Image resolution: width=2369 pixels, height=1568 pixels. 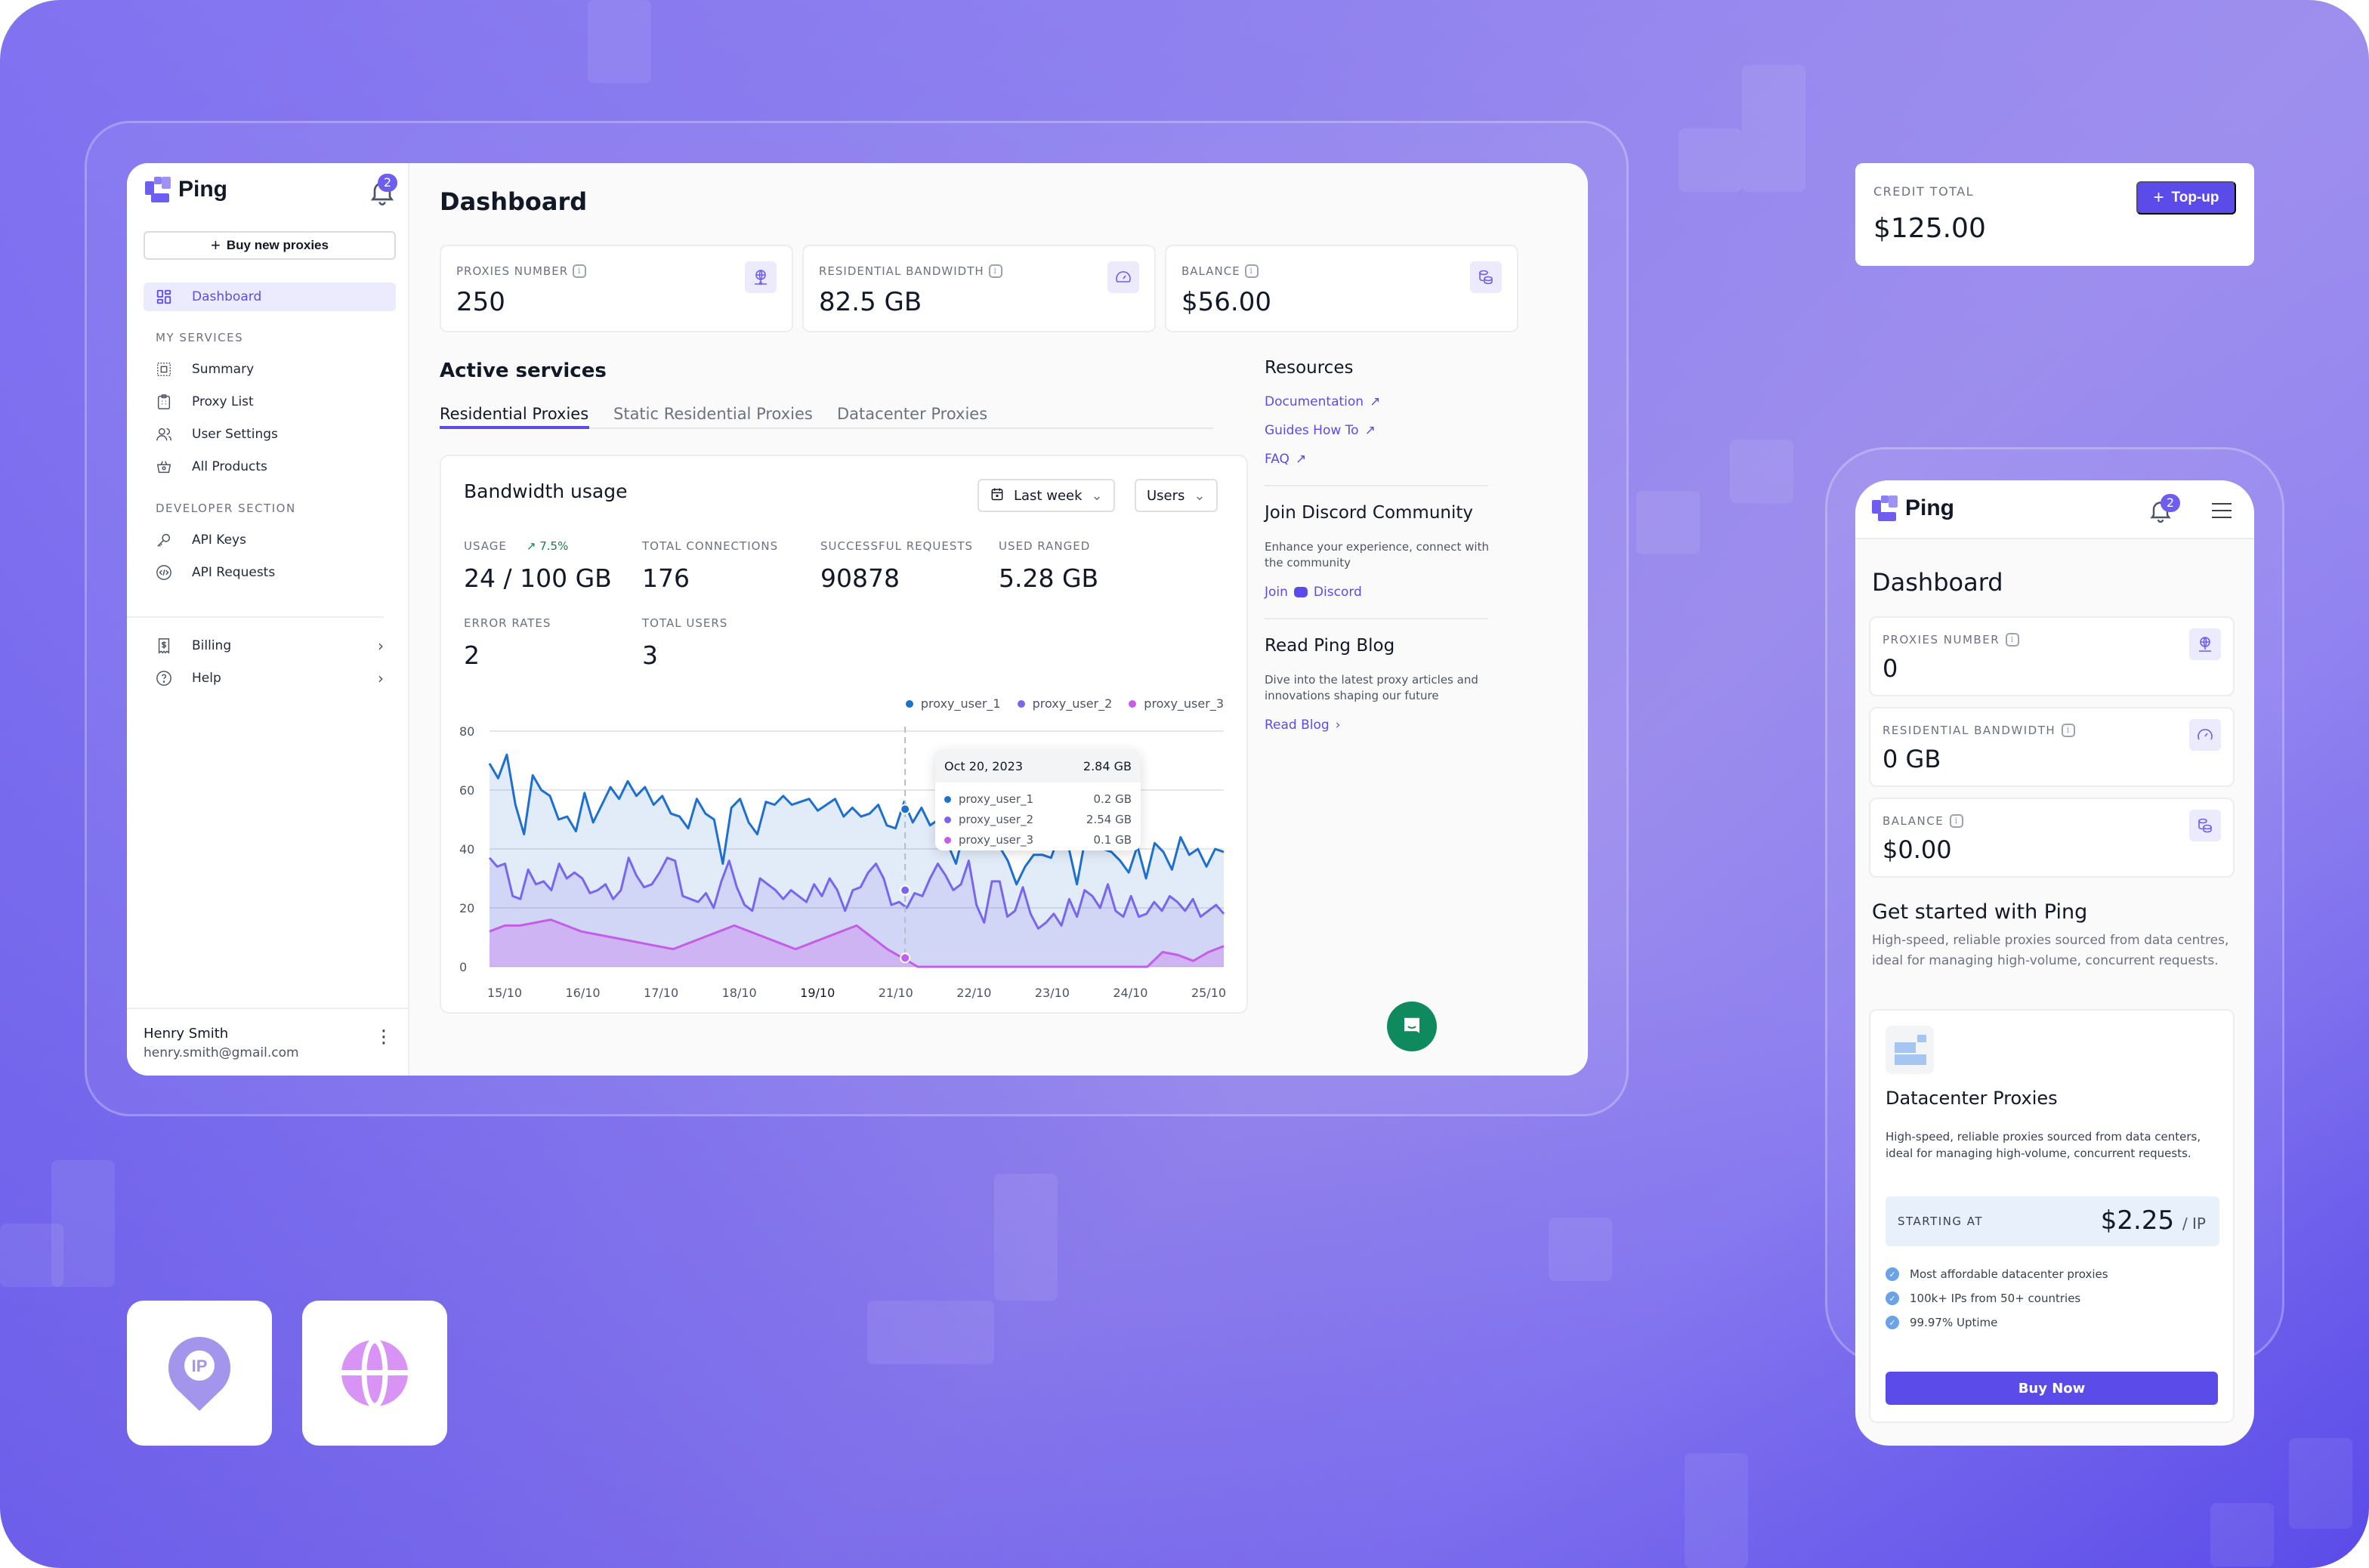 I want to click on legend-item: proxy_user_3, so click(x=1176, y=703).